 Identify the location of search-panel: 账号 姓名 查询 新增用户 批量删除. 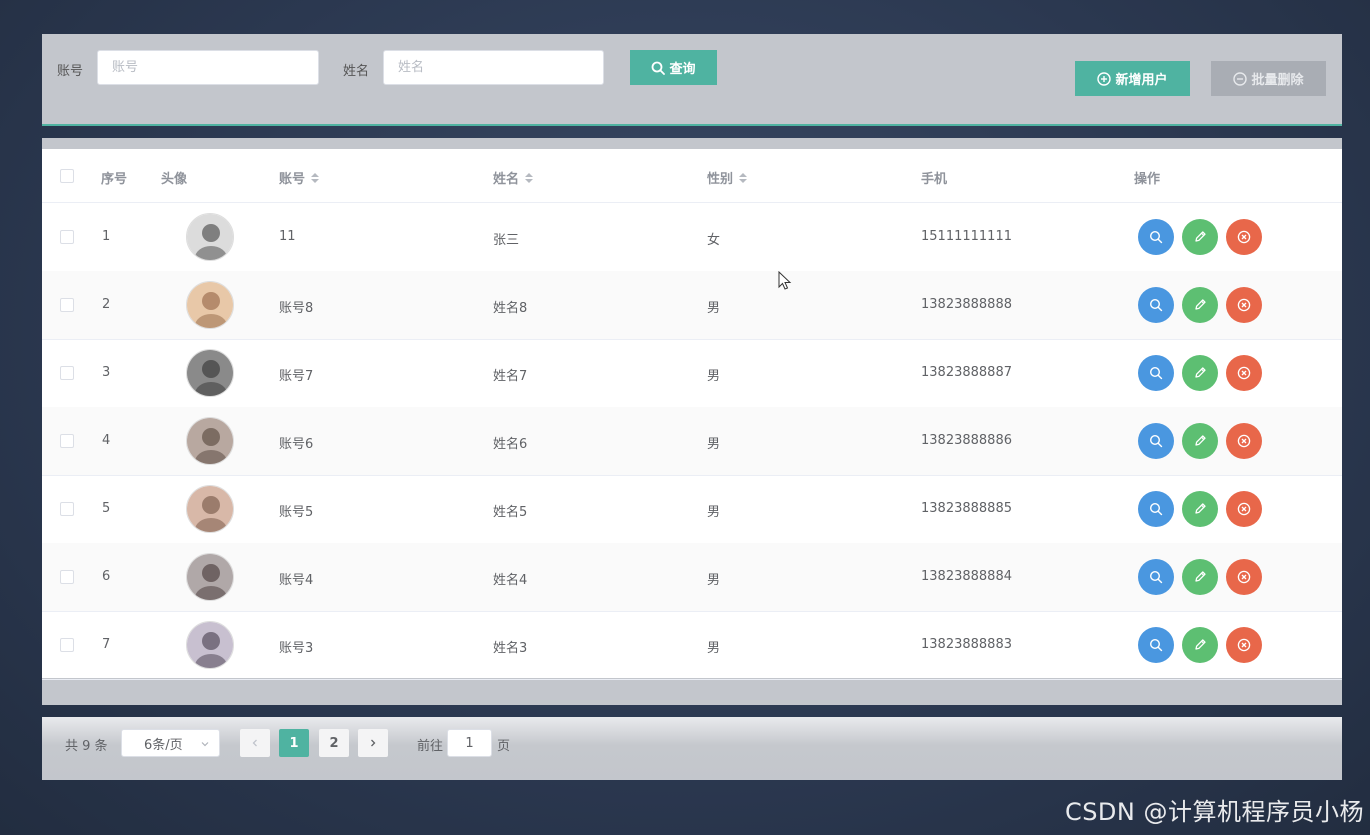
(692, 80).